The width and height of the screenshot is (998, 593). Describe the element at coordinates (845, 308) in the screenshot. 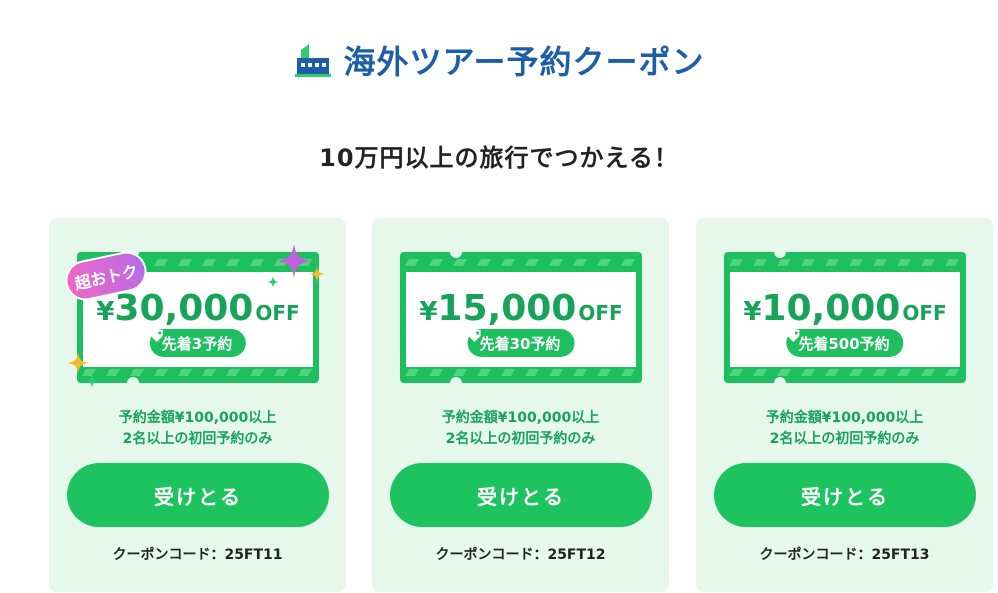

I see `discount-amount: ¥10,000 OFF` at that location.